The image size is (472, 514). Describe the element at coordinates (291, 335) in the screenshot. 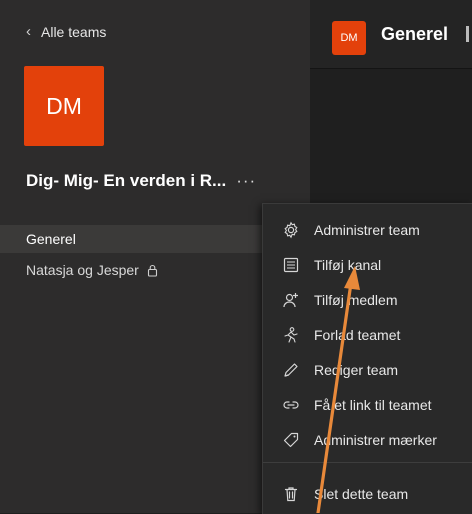

I see `leave-icon` at that location.